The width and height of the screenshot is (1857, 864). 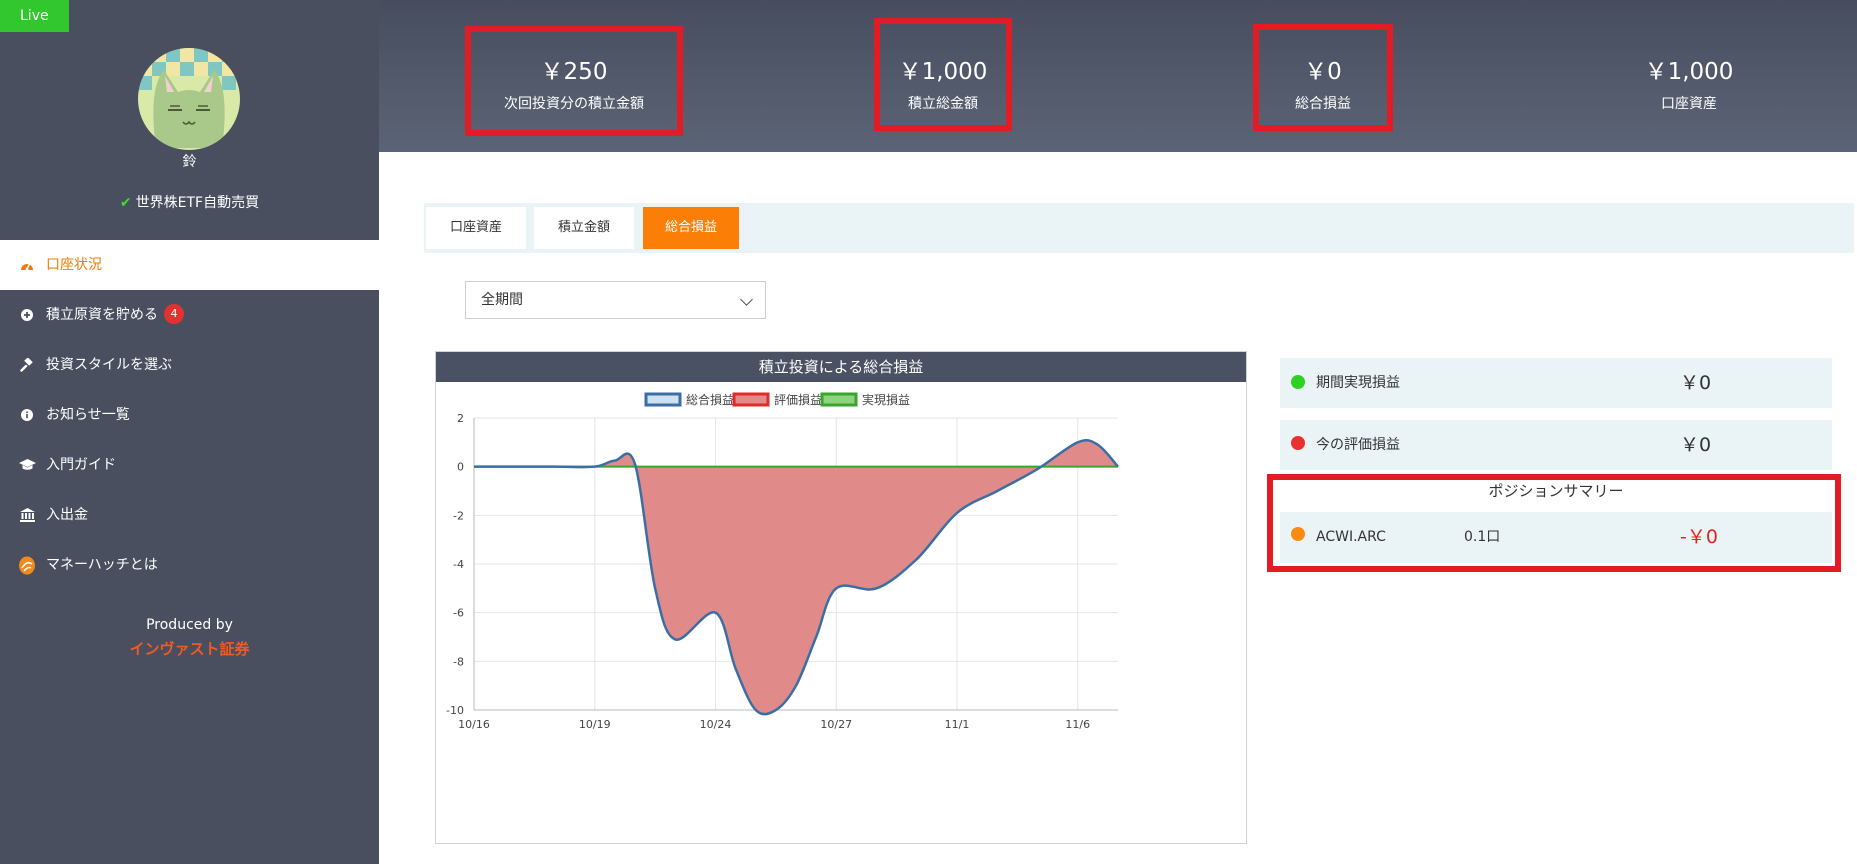 I want to click on series-area-unrealized, so click(x=796, y=577).